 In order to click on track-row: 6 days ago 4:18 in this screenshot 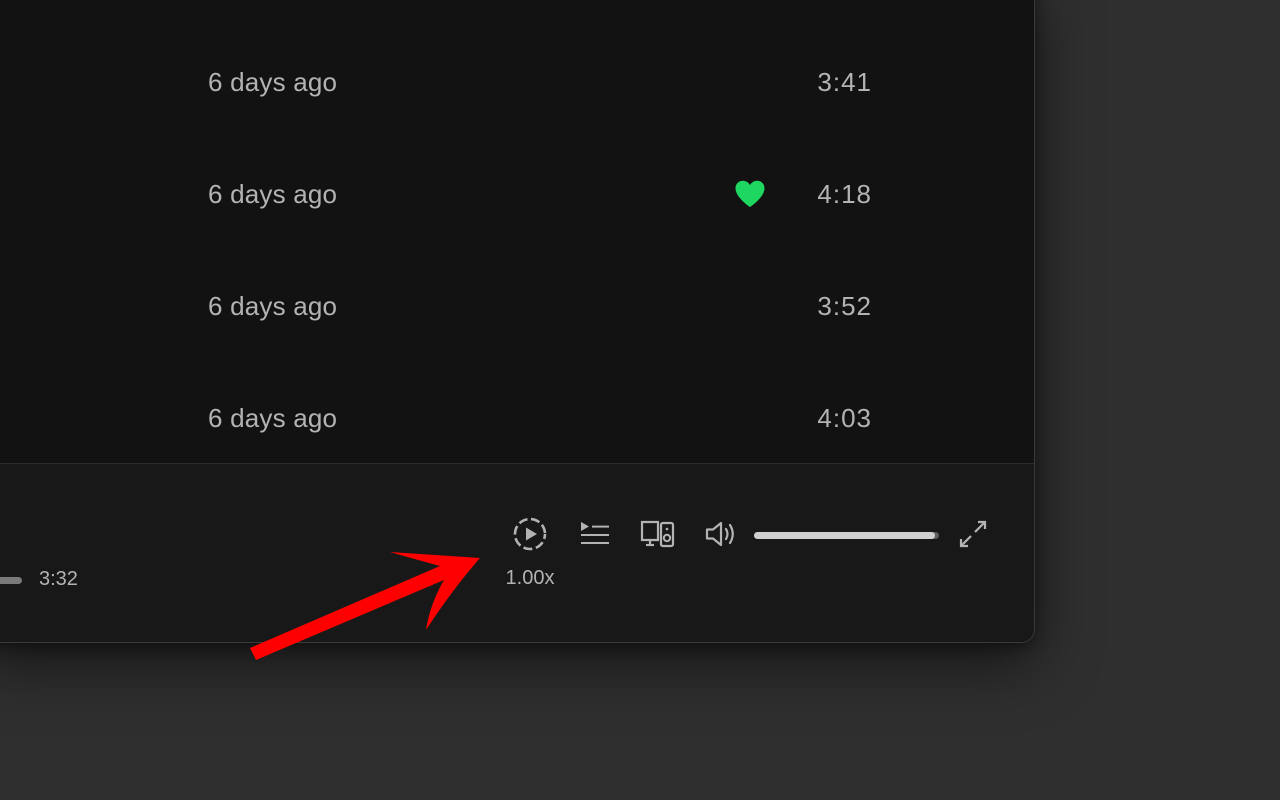, I will do `click(517, 194)`.